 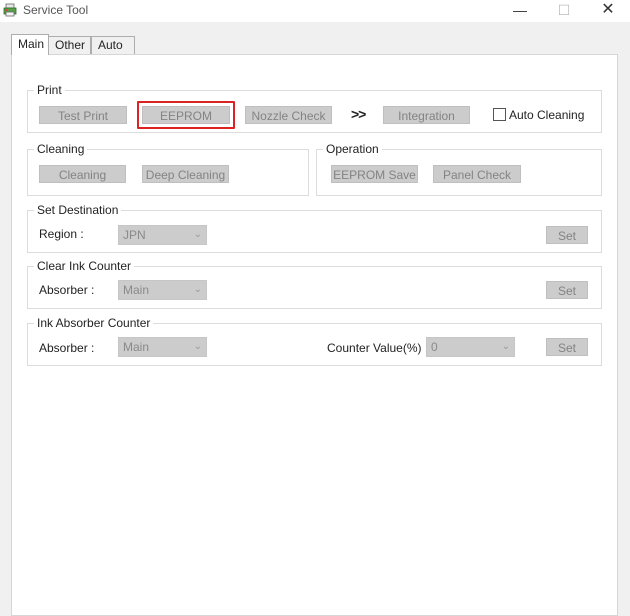 I want to click on eeprom-save-button: EEPROM Save, so click(x=374, y=174).